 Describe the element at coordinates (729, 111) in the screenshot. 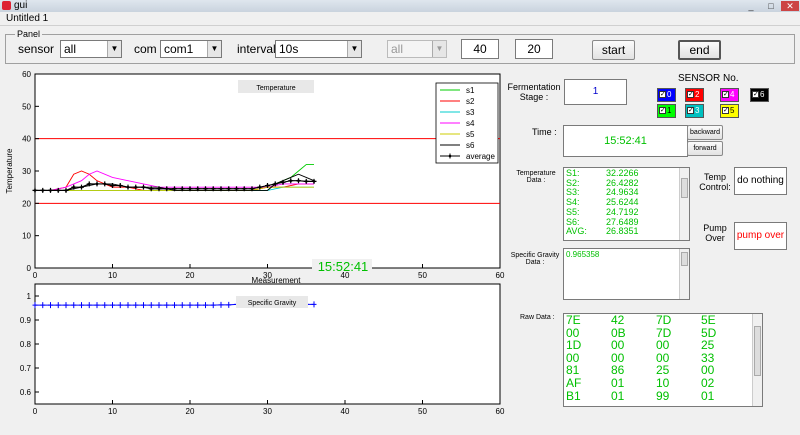

I see `sensor-checkbox-5: ✓5` at that location.